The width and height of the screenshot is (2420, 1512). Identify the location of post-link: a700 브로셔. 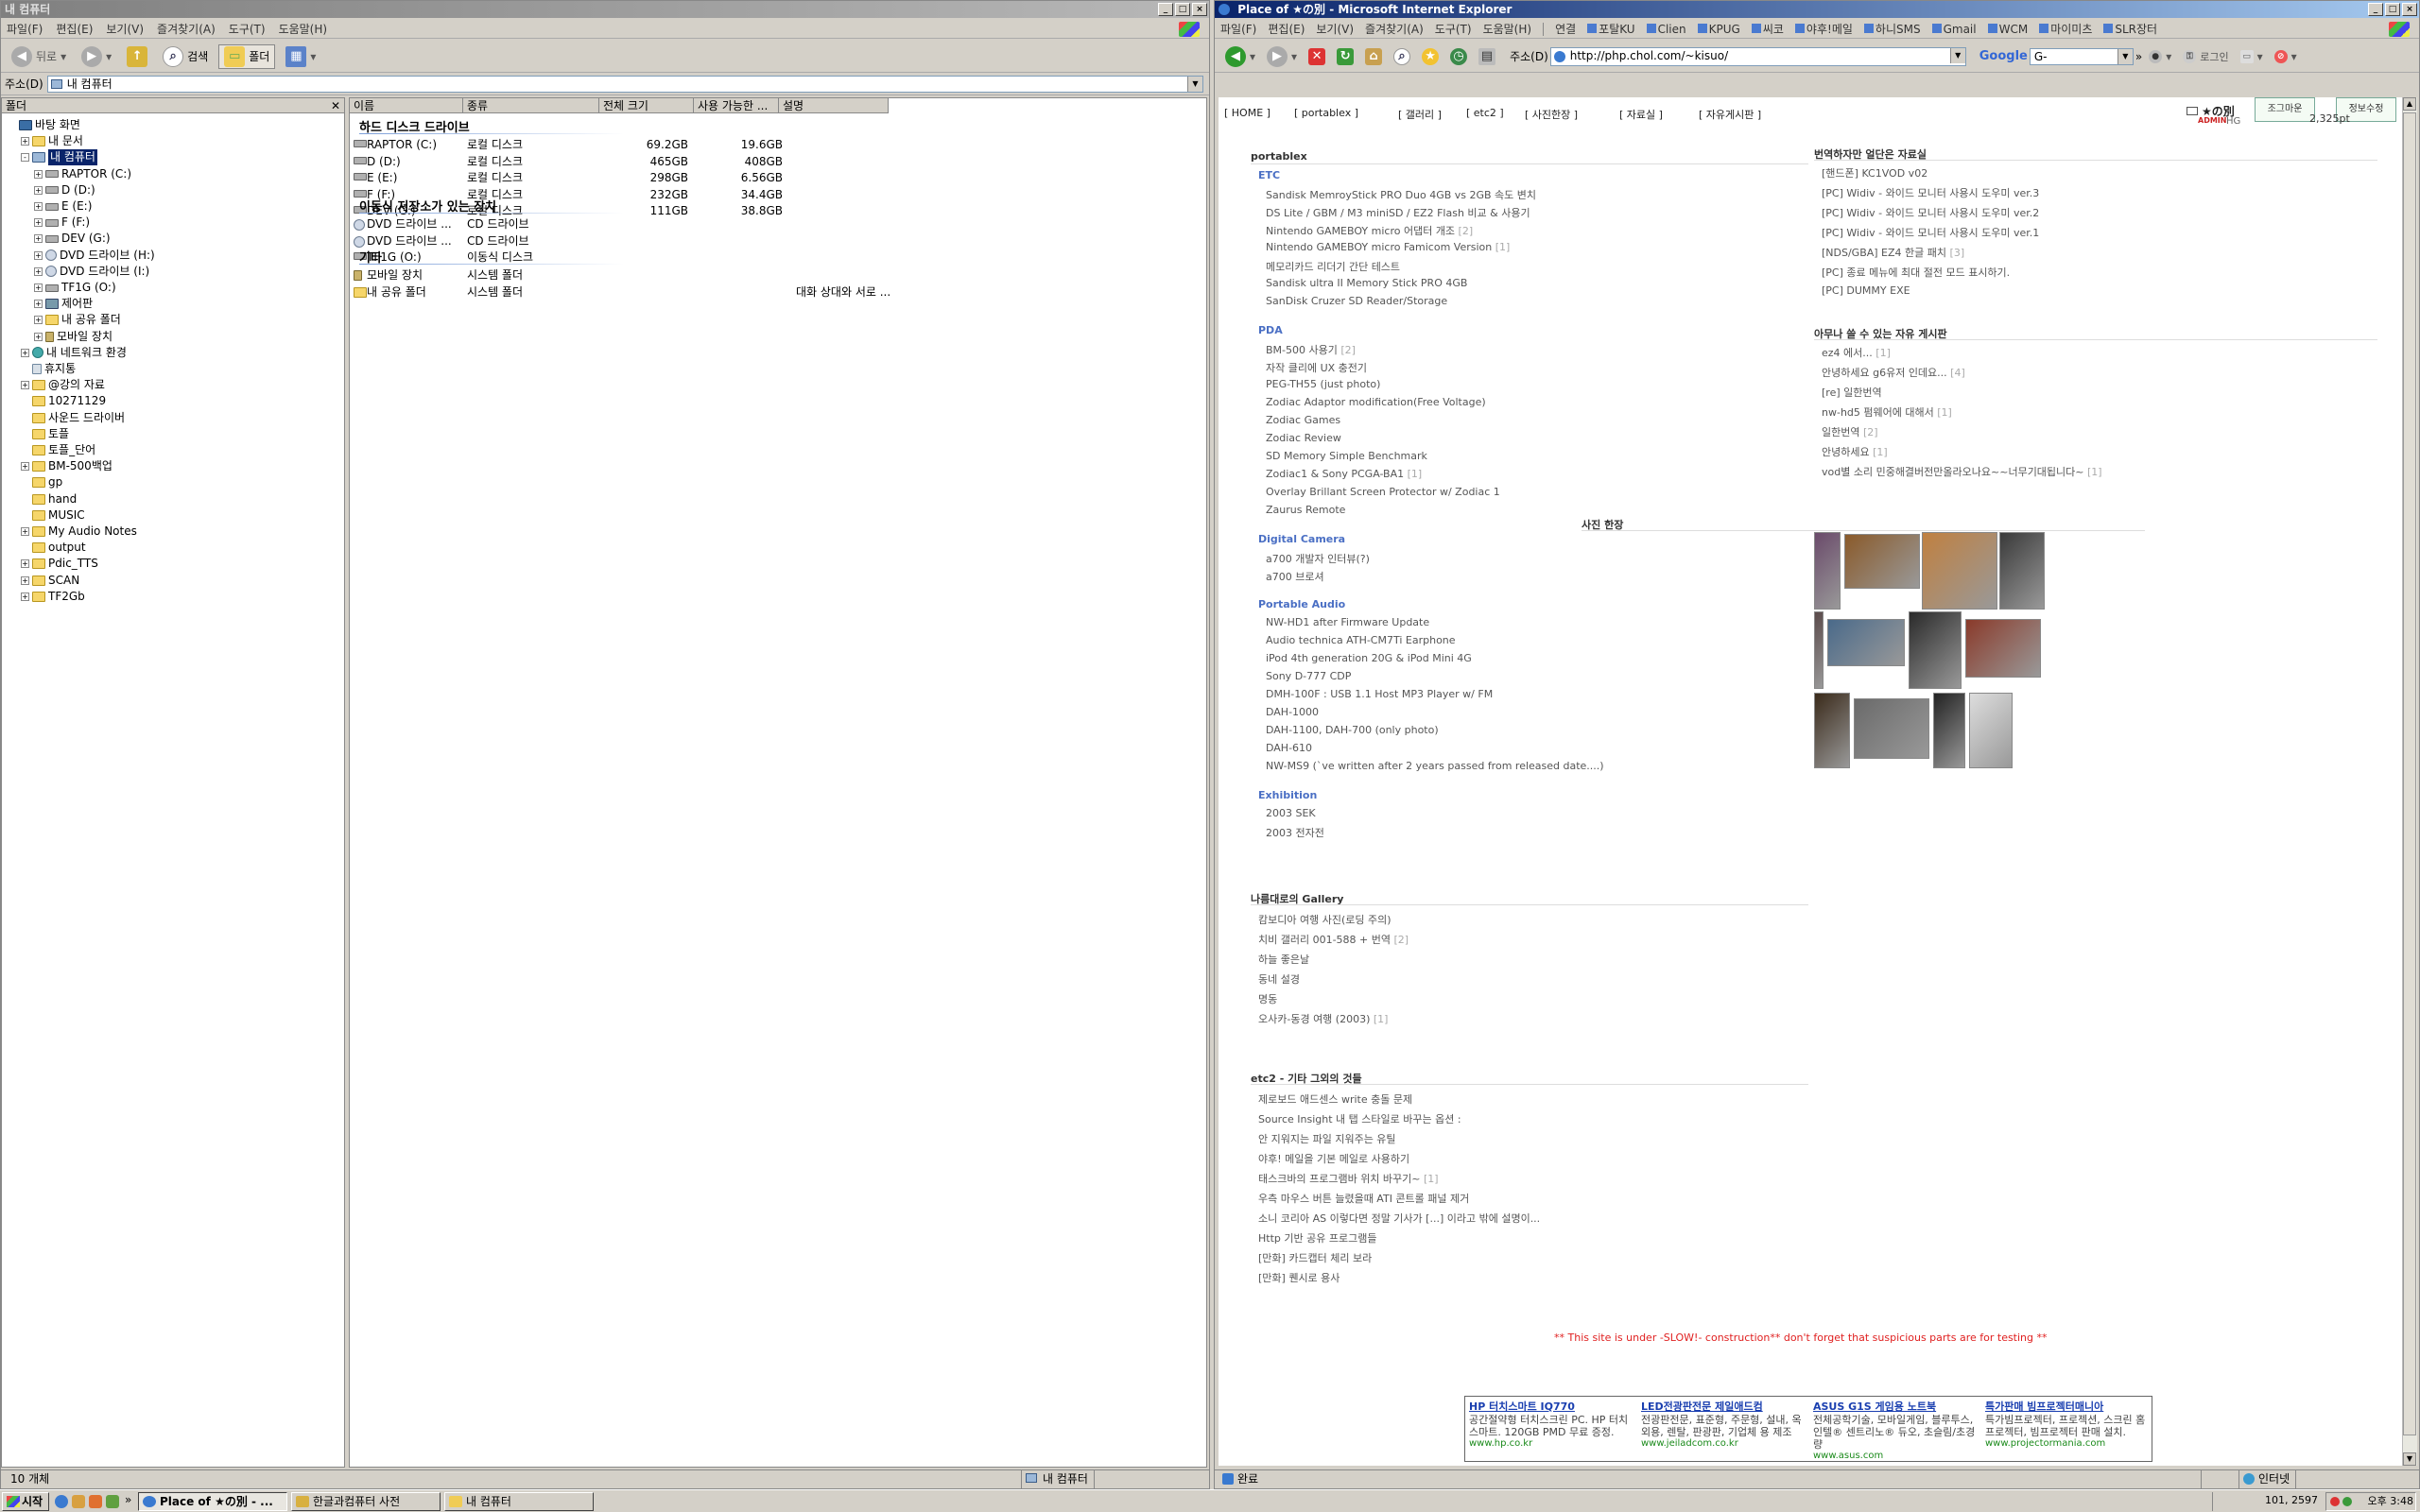
(1295, 576).